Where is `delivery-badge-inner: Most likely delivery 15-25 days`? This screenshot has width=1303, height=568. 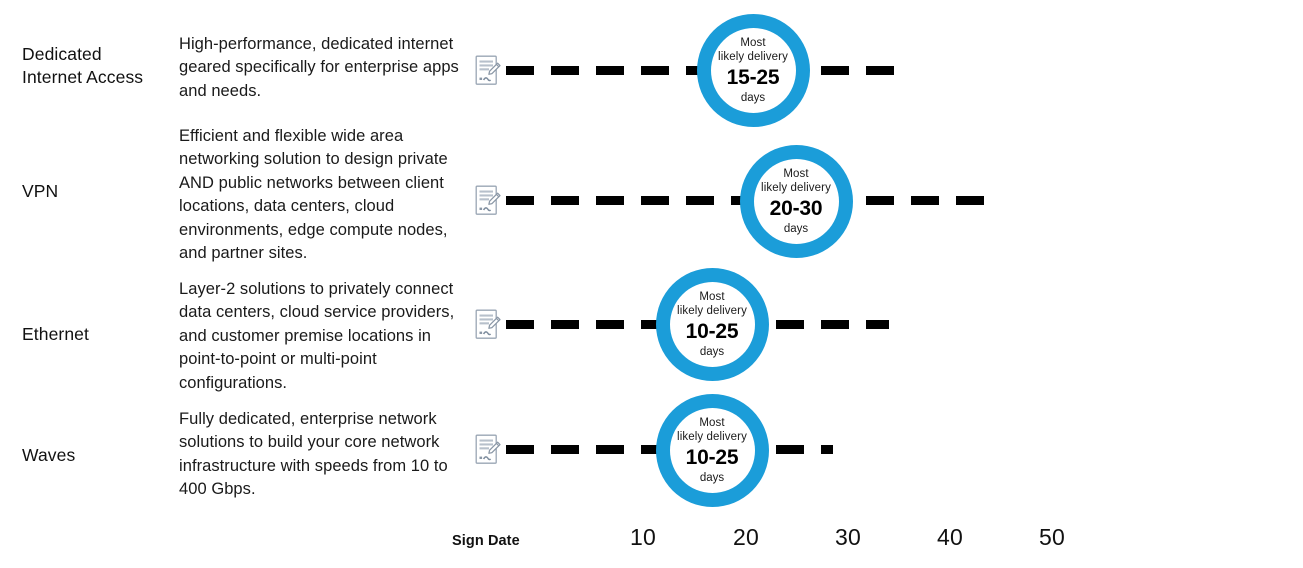
delivery-badge-inner: Most likely delivery 15-25 days is located at coordinates (753, 70).